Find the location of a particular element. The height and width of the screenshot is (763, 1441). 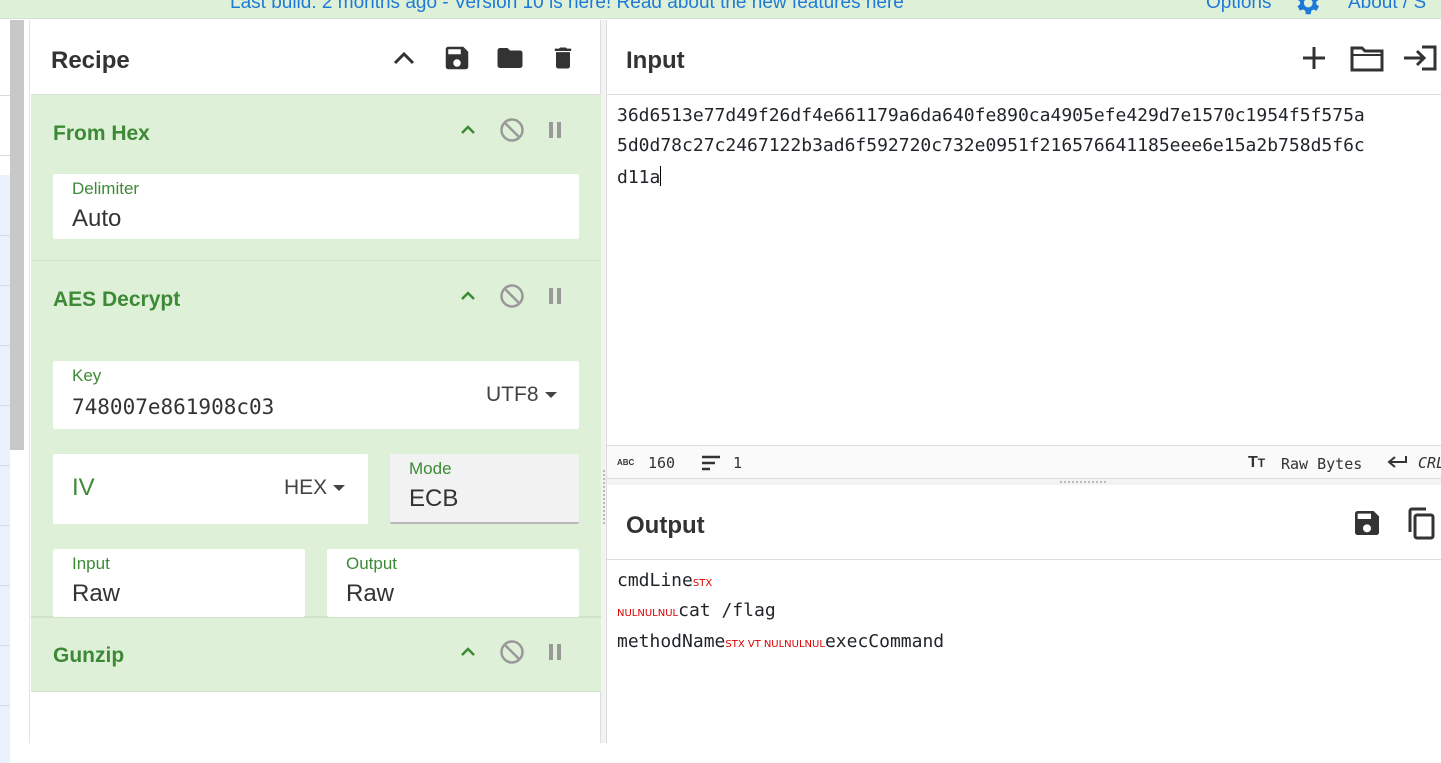

delimiter-value: Auto is located at coordinates (97, 218).